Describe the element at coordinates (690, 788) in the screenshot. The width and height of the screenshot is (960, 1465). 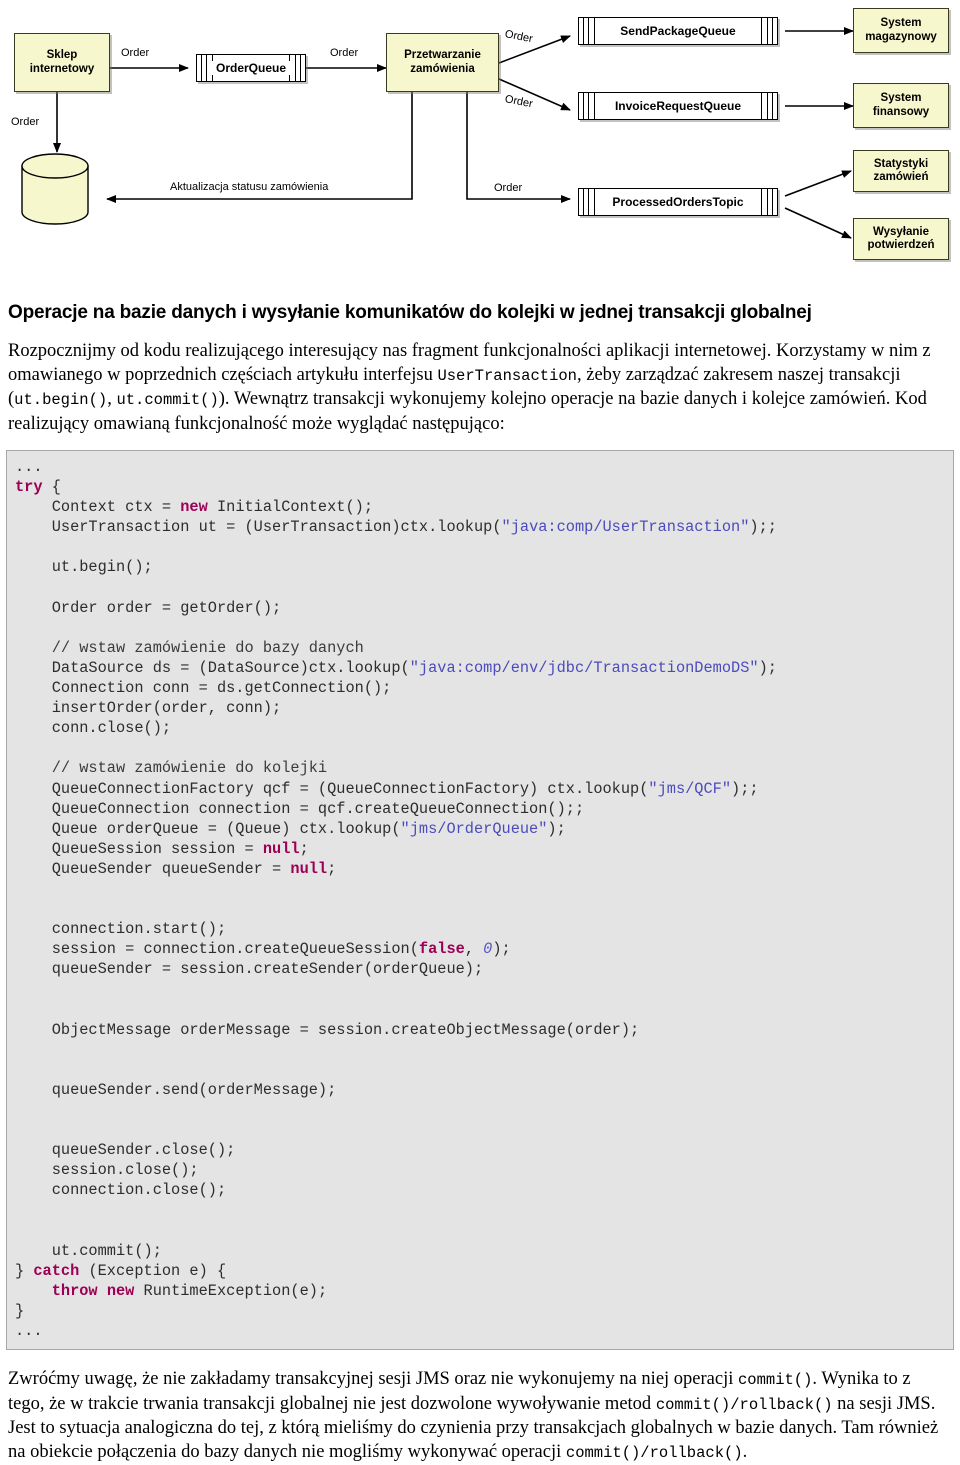
I see `code-token: "jms/QCF"` at that location.